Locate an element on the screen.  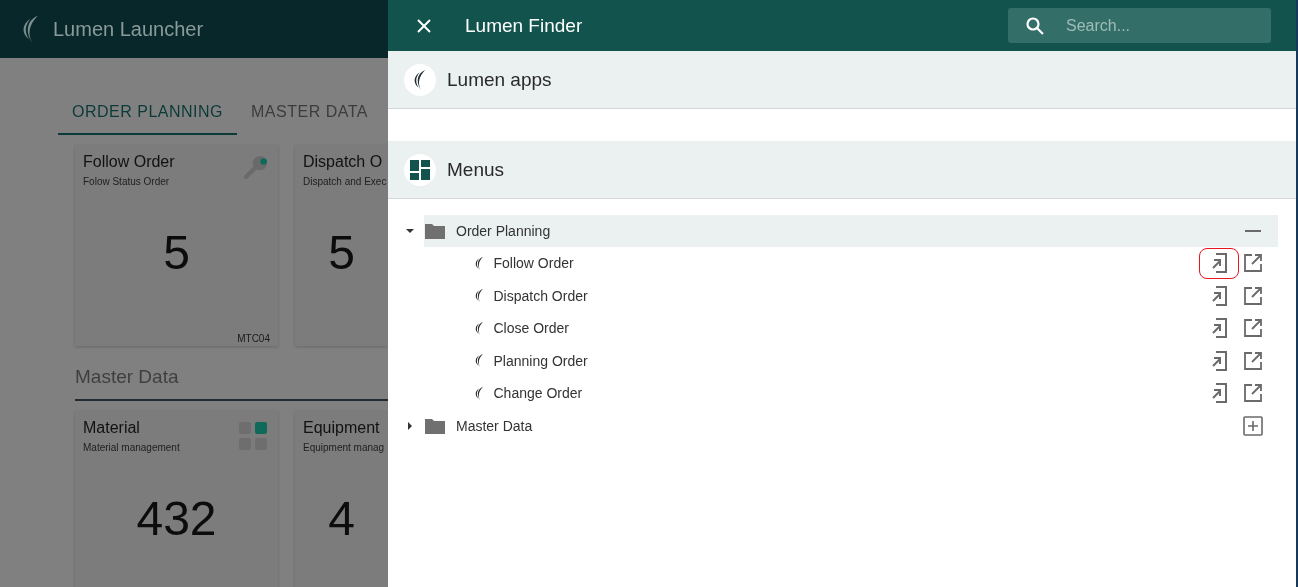
folder-label: Order Planning is located at coordinates (504, 231).